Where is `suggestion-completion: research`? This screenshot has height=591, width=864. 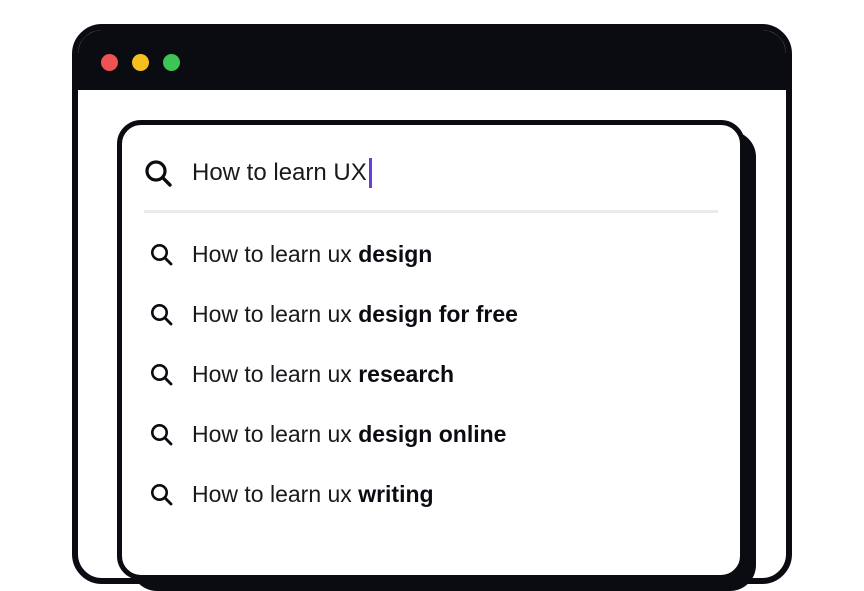
suggestion-completion: research is located at coordinates (406, 374).